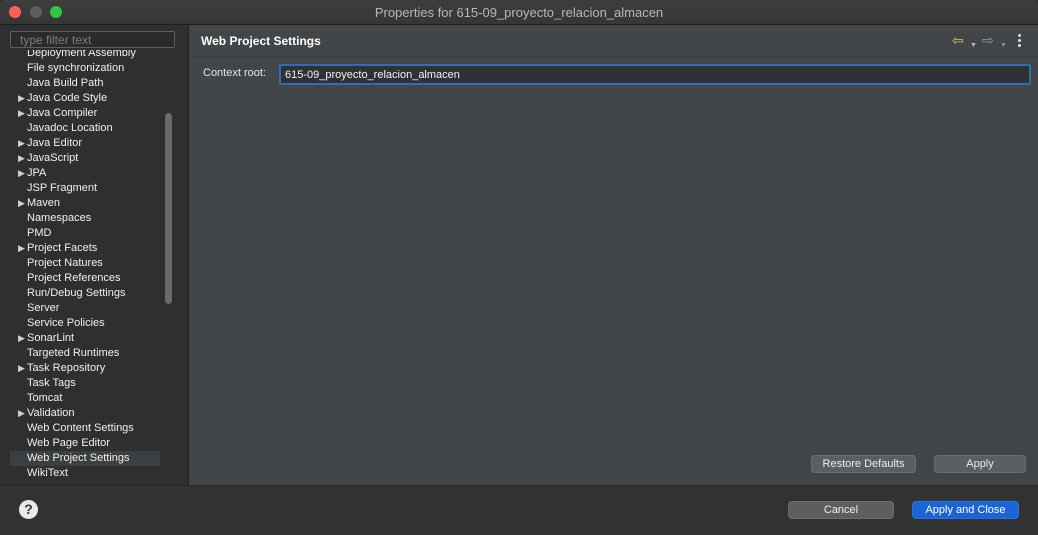 The height and width of the screenshot is (535, 1038). Describe the element at coordinates (73, 353) in the screenshot. I see `sidebar-item-label: Targeted Runtimes` at that location.